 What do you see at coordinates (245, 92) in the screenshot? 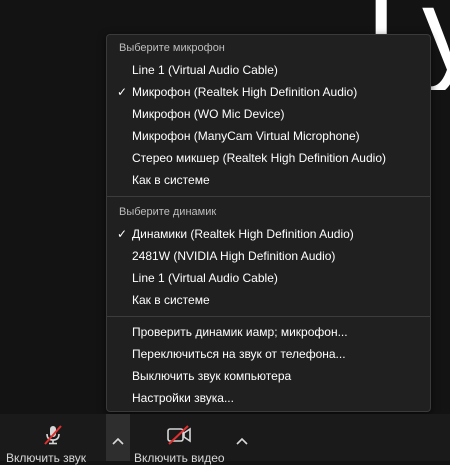
I see `microphone-option-label: Микрофон (Realtek High Definition Audio)` at bounding box center [245, 92].